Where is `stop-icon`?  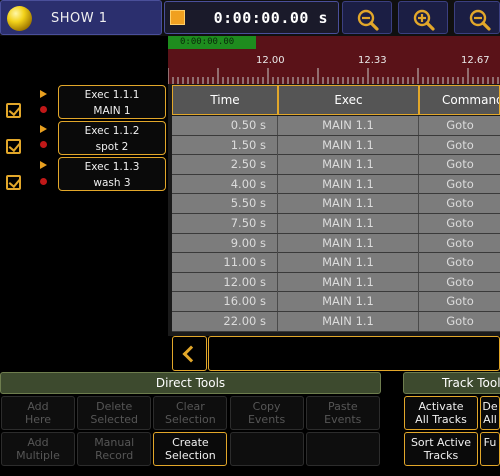 stop-icon is located at coordinates (177, 17).